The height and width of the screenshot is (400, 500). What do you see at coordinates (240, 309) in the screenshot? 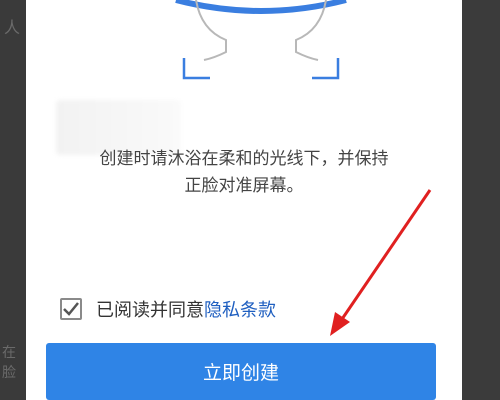
I see `privacy-policy-link: 隐私条款` at bounding box center [240, 309].